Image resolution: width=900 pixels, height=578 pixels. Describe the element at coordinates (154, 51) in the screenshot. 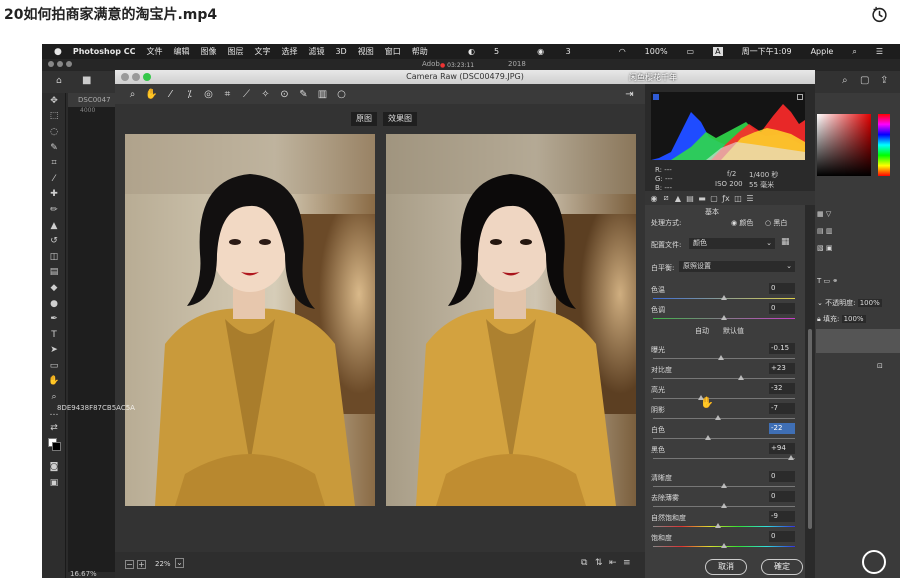

I see `menu-item: 文件` at that location.